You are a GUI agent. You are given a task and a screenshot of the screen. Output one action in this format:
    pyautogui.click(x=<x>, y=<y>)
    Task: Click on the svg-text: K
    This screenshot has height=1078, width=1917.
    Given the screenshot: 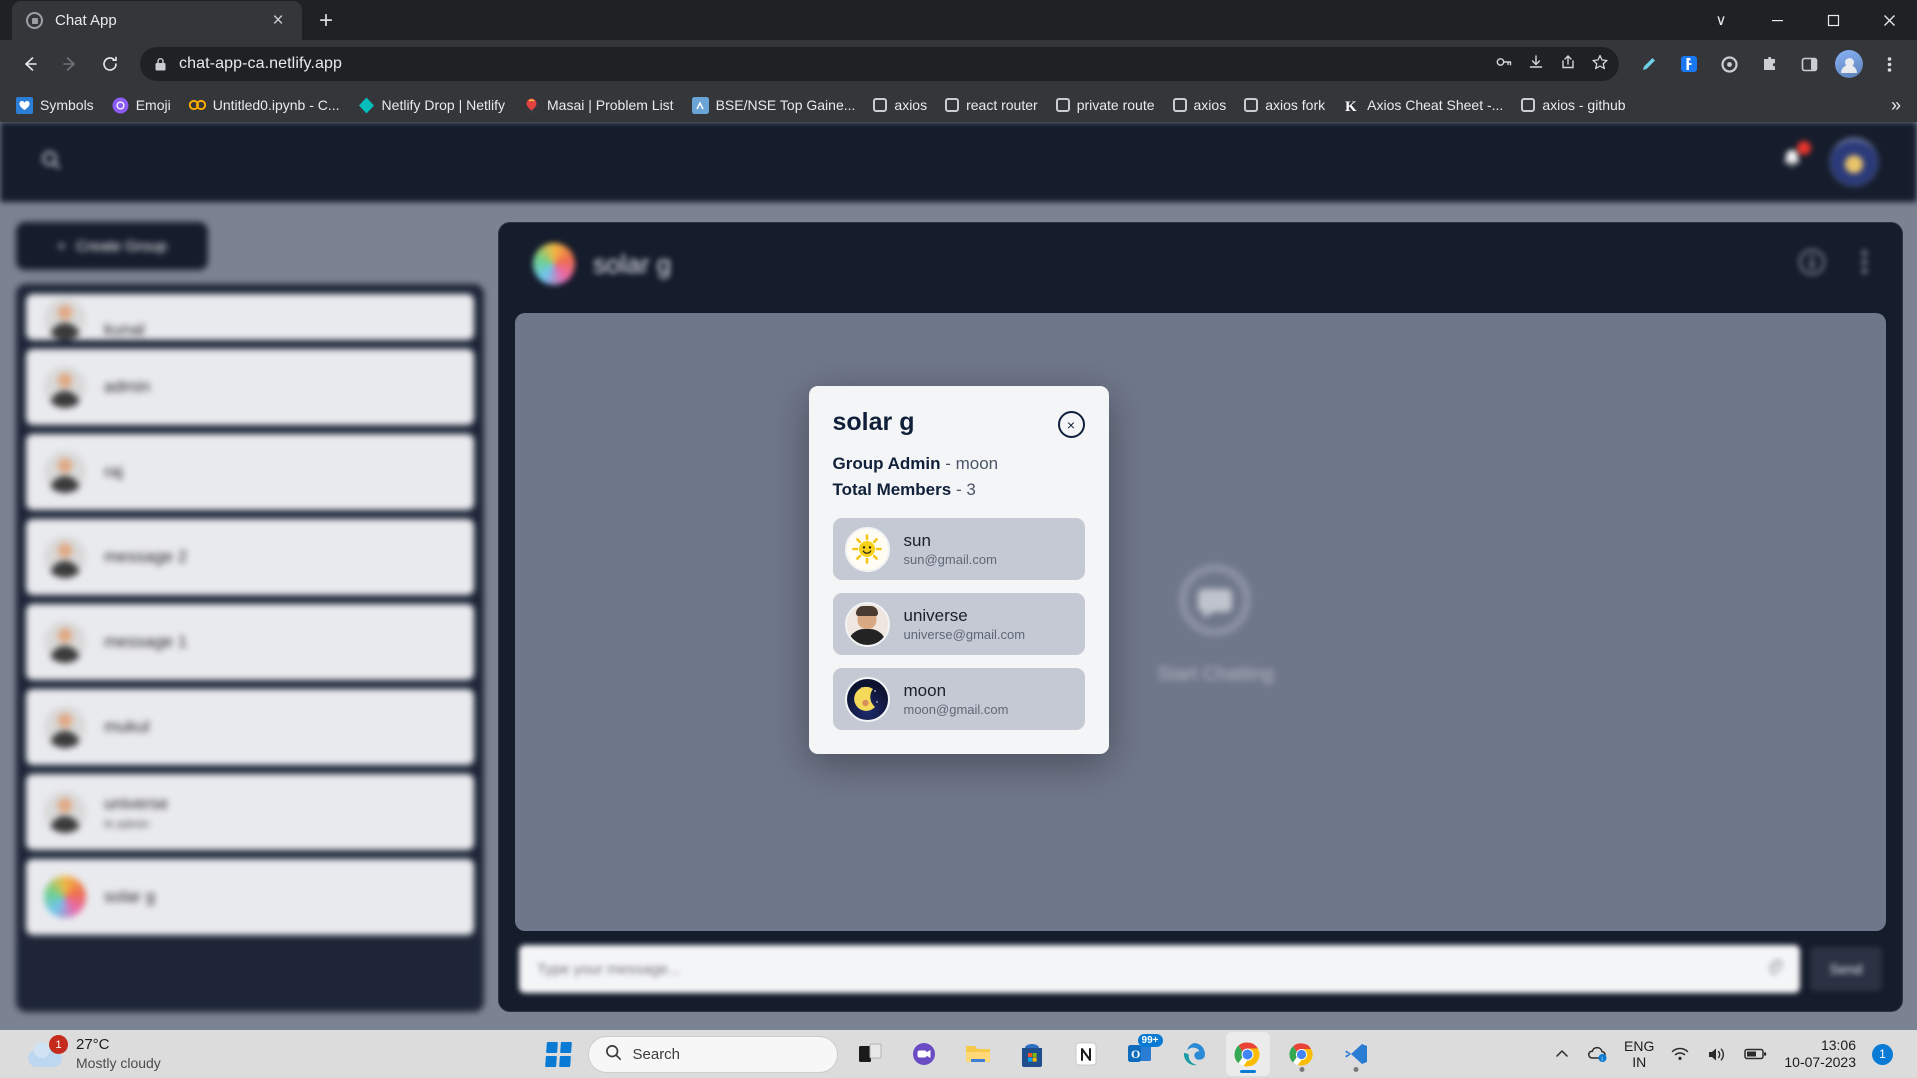 What is the action you would take?
    pyautogui.click(x=1351, y=106)
    